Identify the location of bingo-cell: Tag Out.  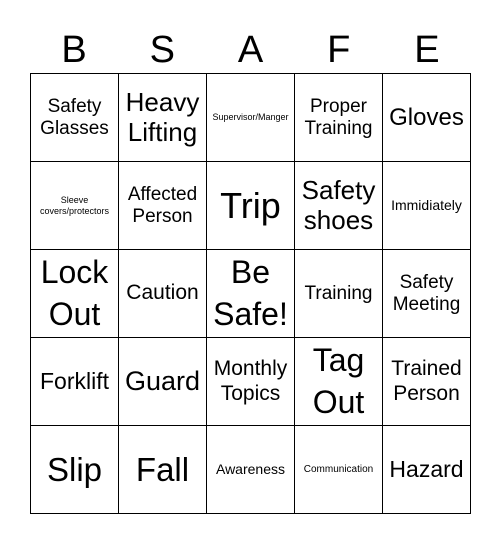
(338, 381).